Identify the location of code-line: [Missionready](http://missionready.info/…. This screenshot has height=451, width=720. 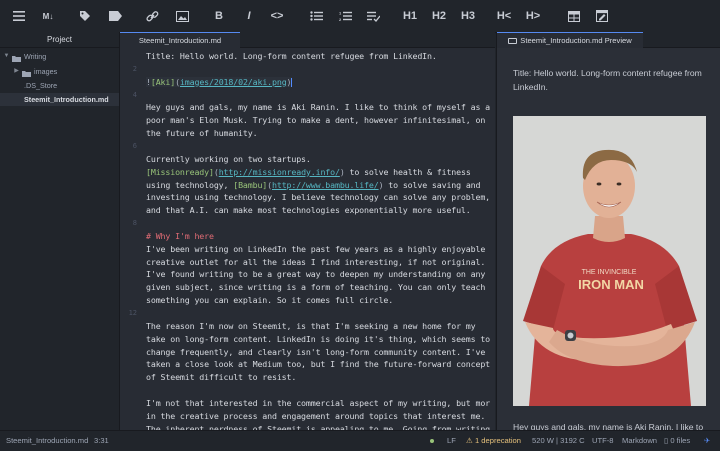
(308, 172).